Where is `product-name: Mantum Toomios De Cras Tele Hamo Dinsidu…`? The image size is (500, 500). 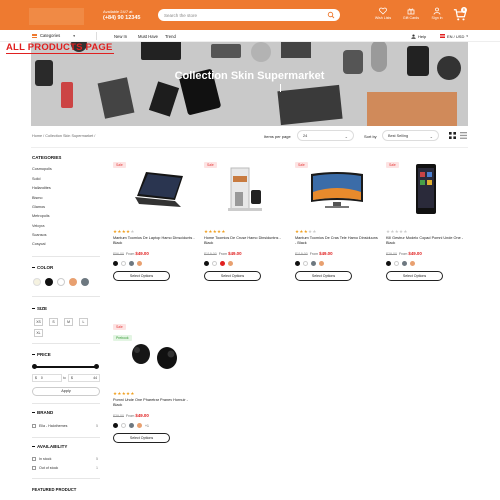 product-name: Mantum Toomios De Cras Tele Hamo Dinsidu… is located at coordinates (337, 241).